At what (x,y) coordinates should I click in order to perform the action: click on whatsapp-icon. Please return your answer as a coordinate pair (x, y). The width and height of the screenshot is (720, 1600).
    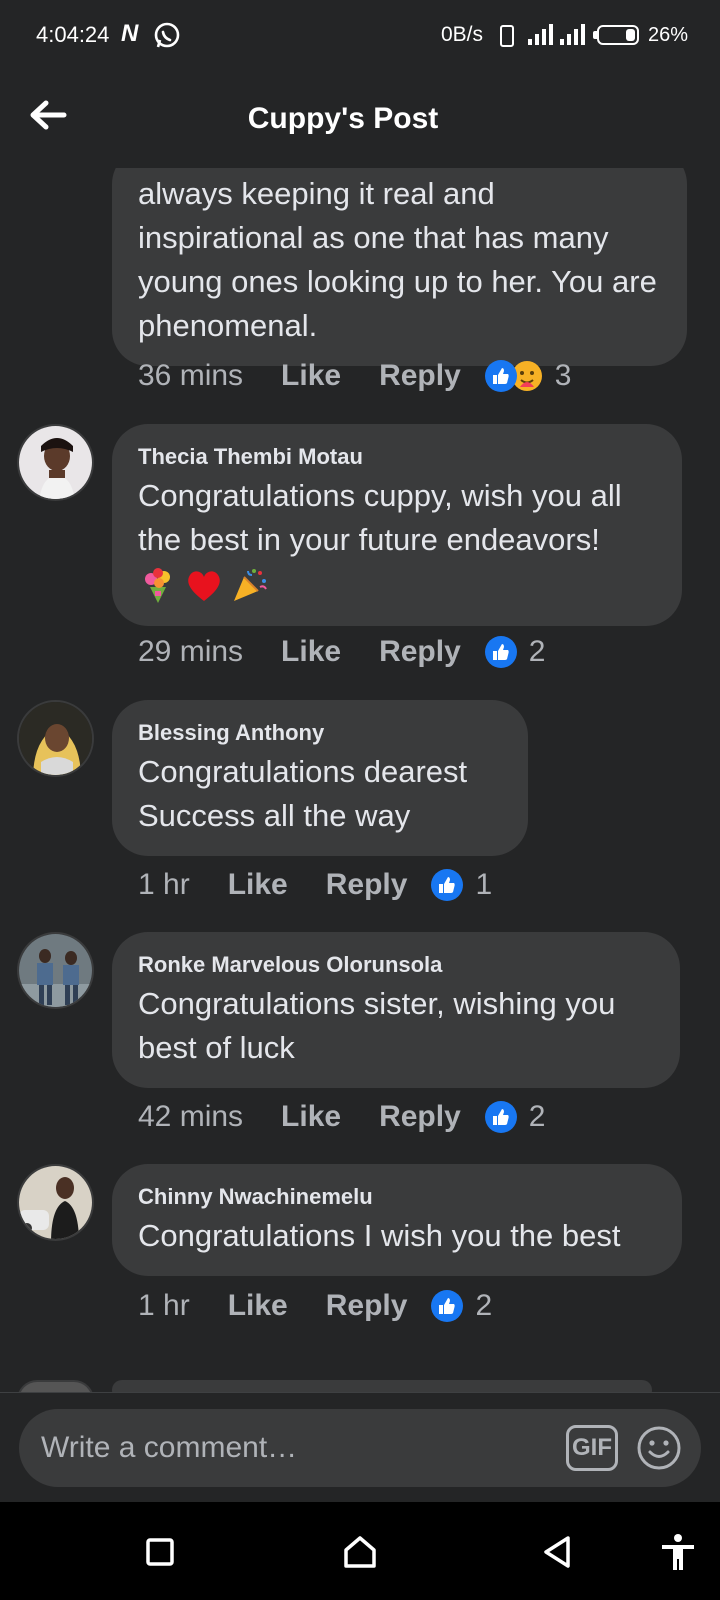
    Looking at the image, I should click on (167, 38).